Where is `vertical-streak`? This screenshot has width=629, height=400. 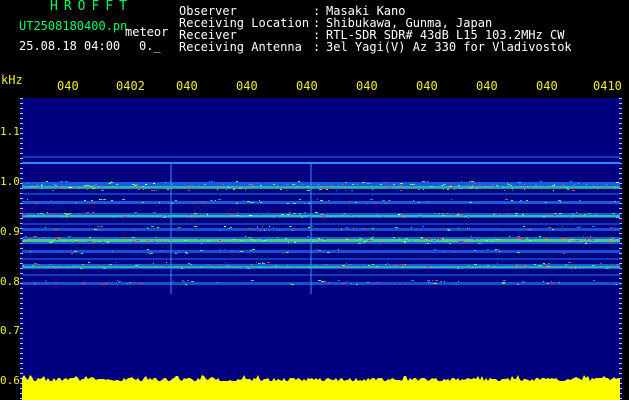
vertical-streak is located at coordinates (310, 229).